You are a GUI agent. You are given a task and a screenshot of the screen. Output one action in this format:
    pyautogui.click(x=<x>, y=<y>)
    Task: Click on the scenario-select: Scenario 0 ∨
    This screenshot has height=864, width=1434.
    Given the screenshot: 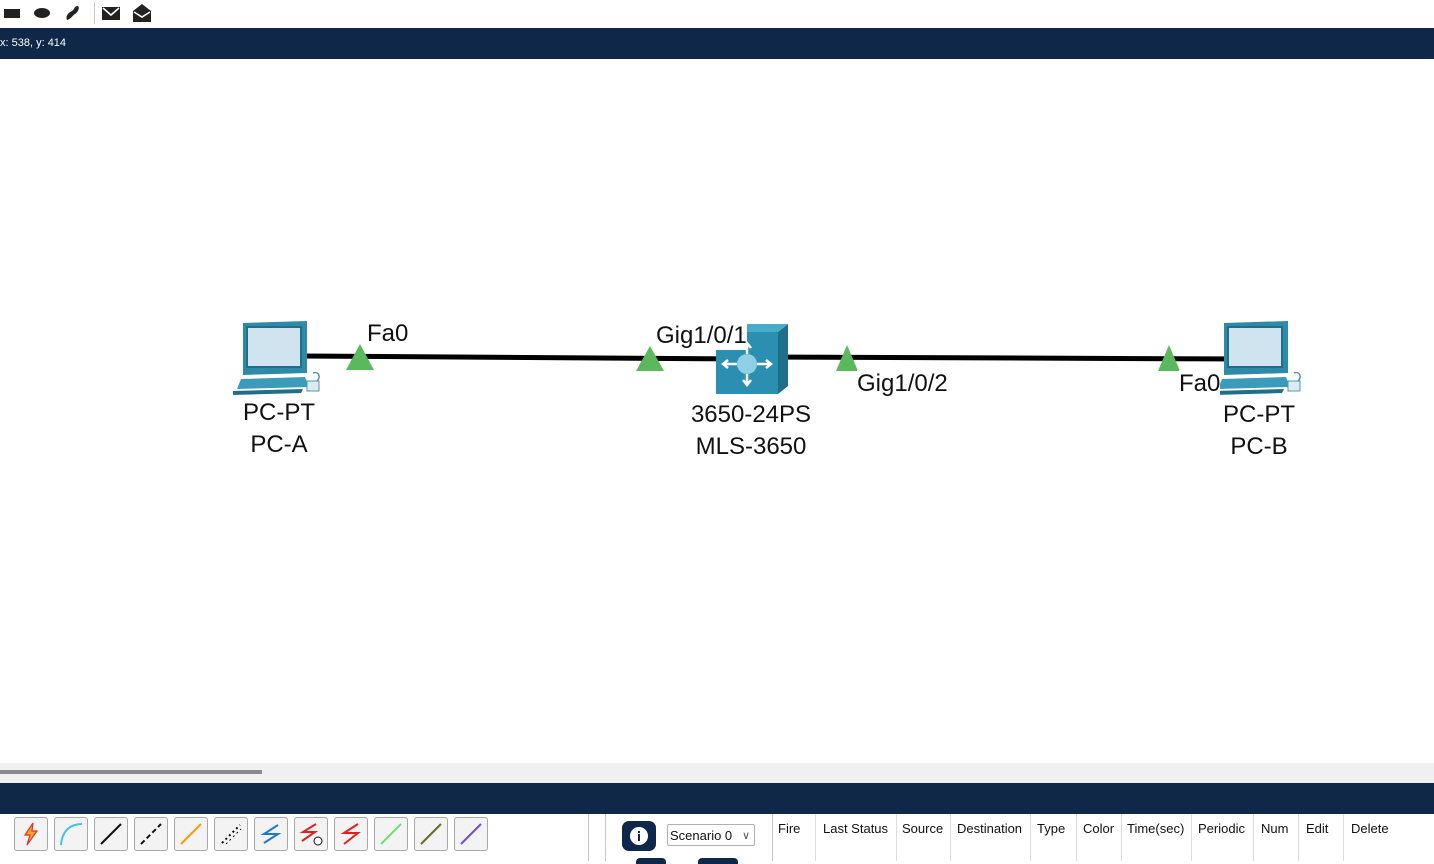 What is the action you would take?
    pyautogui.click(x=711, y=835)
    